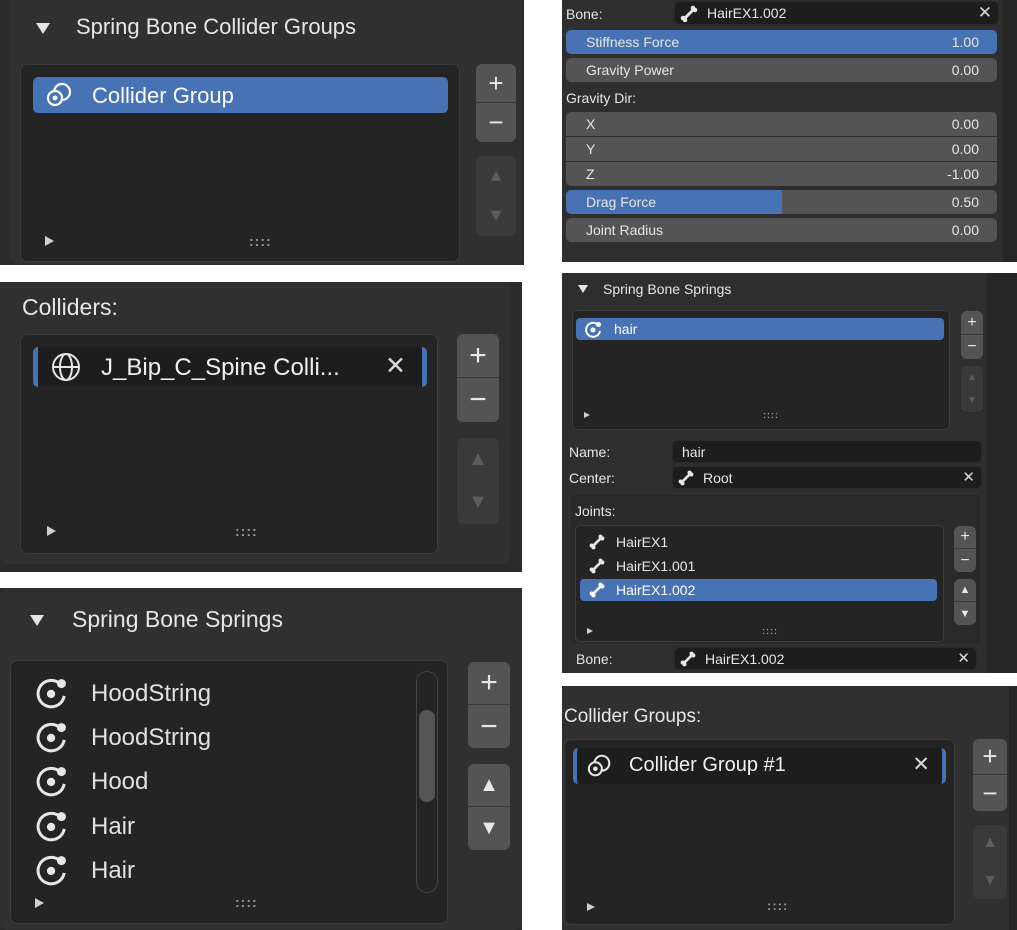 Image resolution: width=1017 pixels, height=930 pixels. Describe the element at coordinates (781, 230) in the screenshot. I see `joint-radius-slider: Joint Radius 0.00` at that location.